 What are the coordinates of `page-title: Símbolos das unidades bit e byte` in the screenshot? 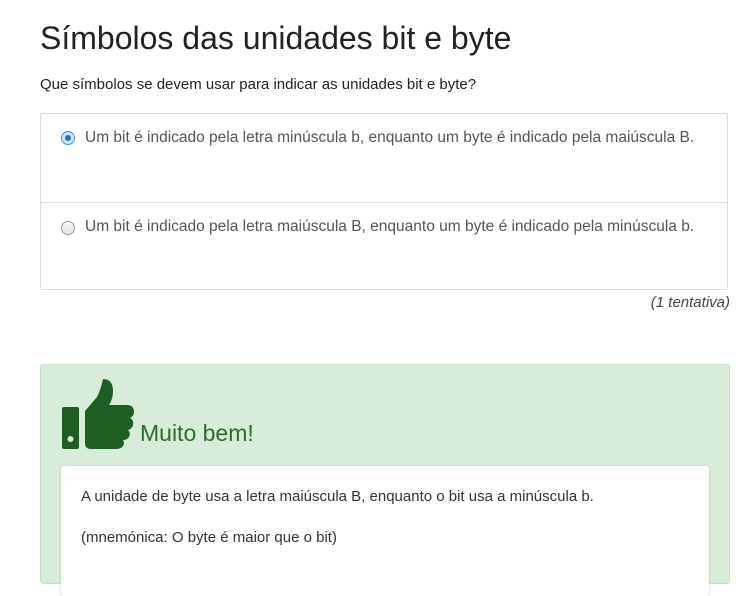 It's located at (276, 38).